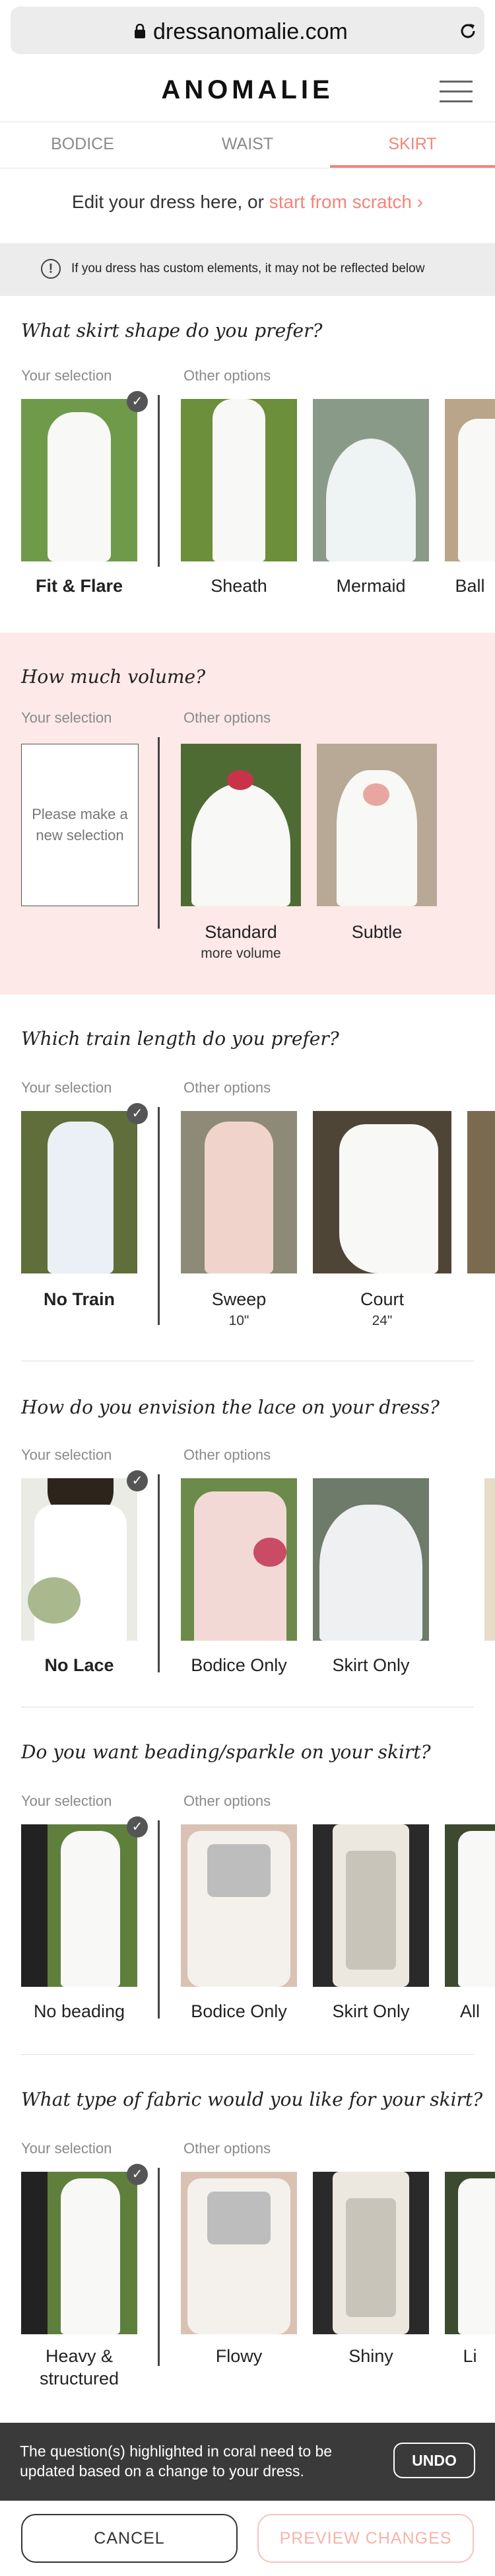  Describe the element at coordinates (470, 2011) in the screenshot. I see `option-label: All` at that location.